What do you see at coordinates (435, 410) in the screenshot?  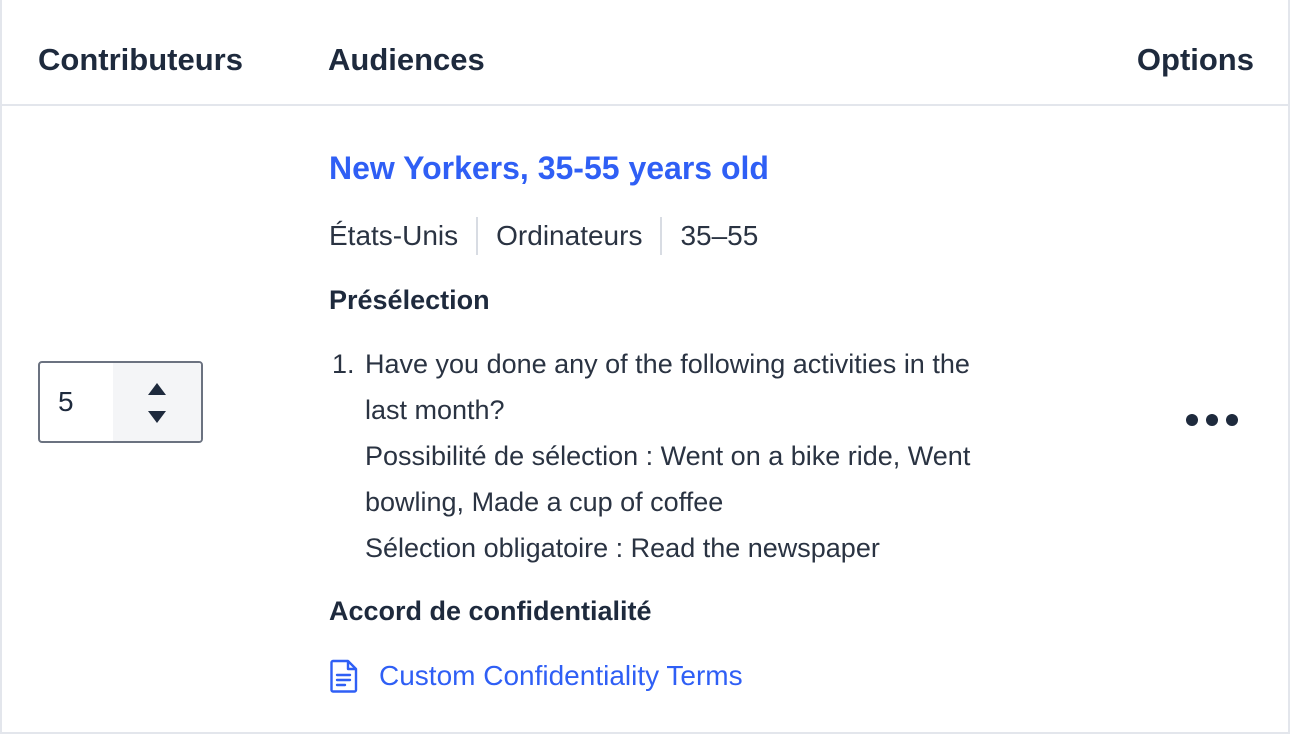 I see `question-line: last month?` at bounding box center [435, 410].